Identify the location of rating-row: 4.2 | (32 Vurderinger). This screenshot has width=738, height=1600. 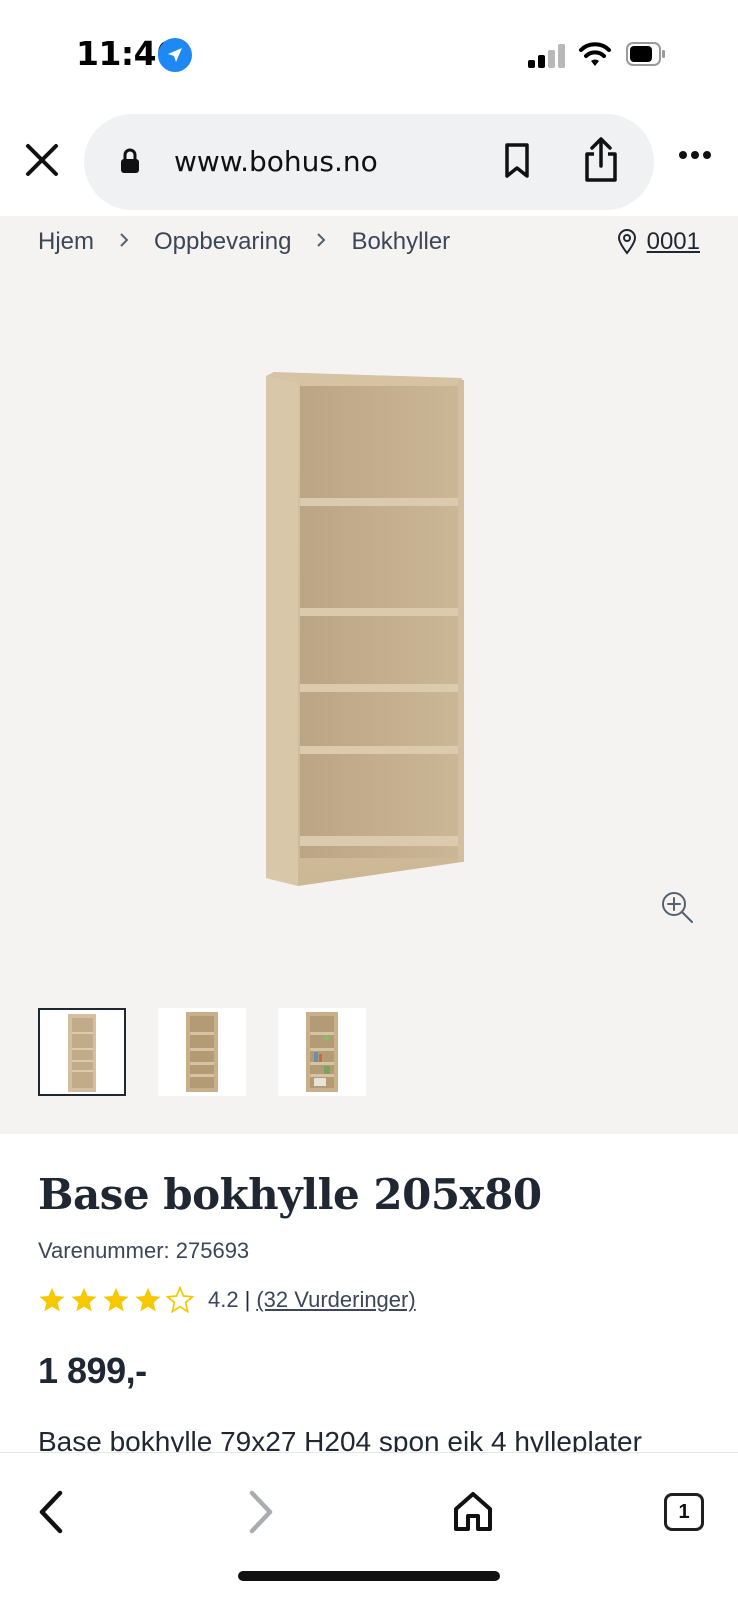
(227, 1300).